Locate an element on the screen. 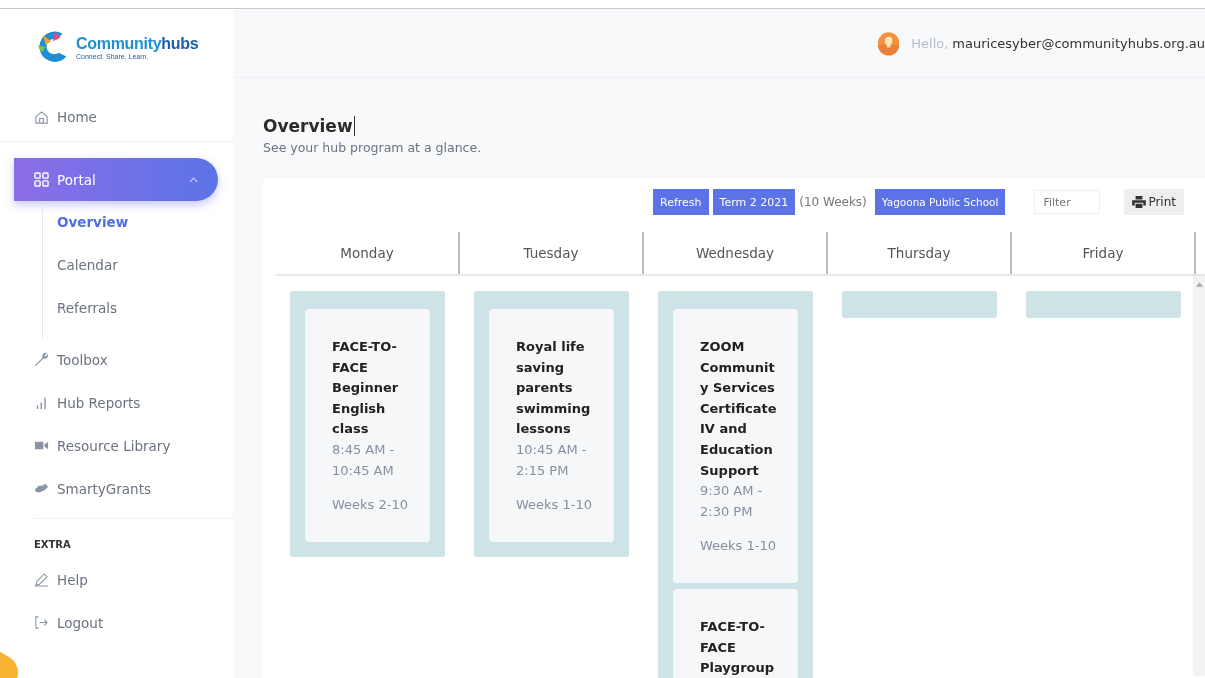  home-icon is located at coordinates (41, 117).